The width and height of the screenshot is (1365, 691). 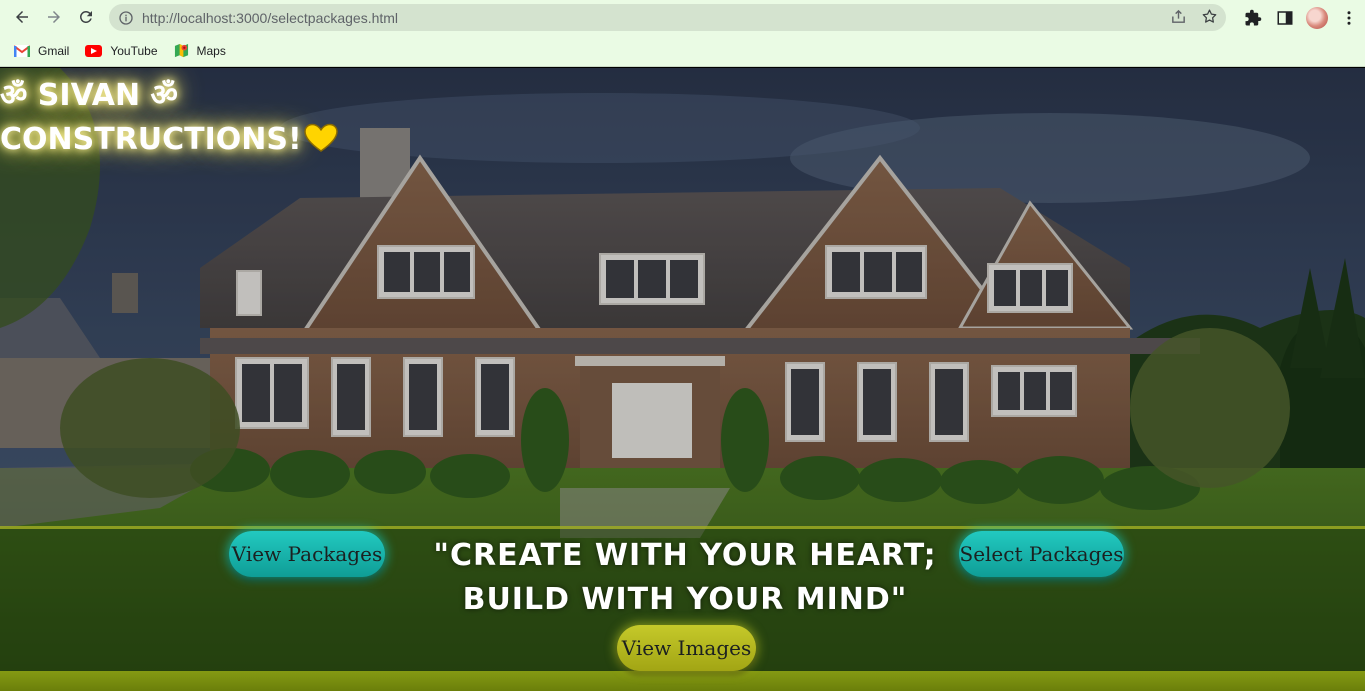 I want to click on bookmark-maps: Maps, so click(x=200, y=50).